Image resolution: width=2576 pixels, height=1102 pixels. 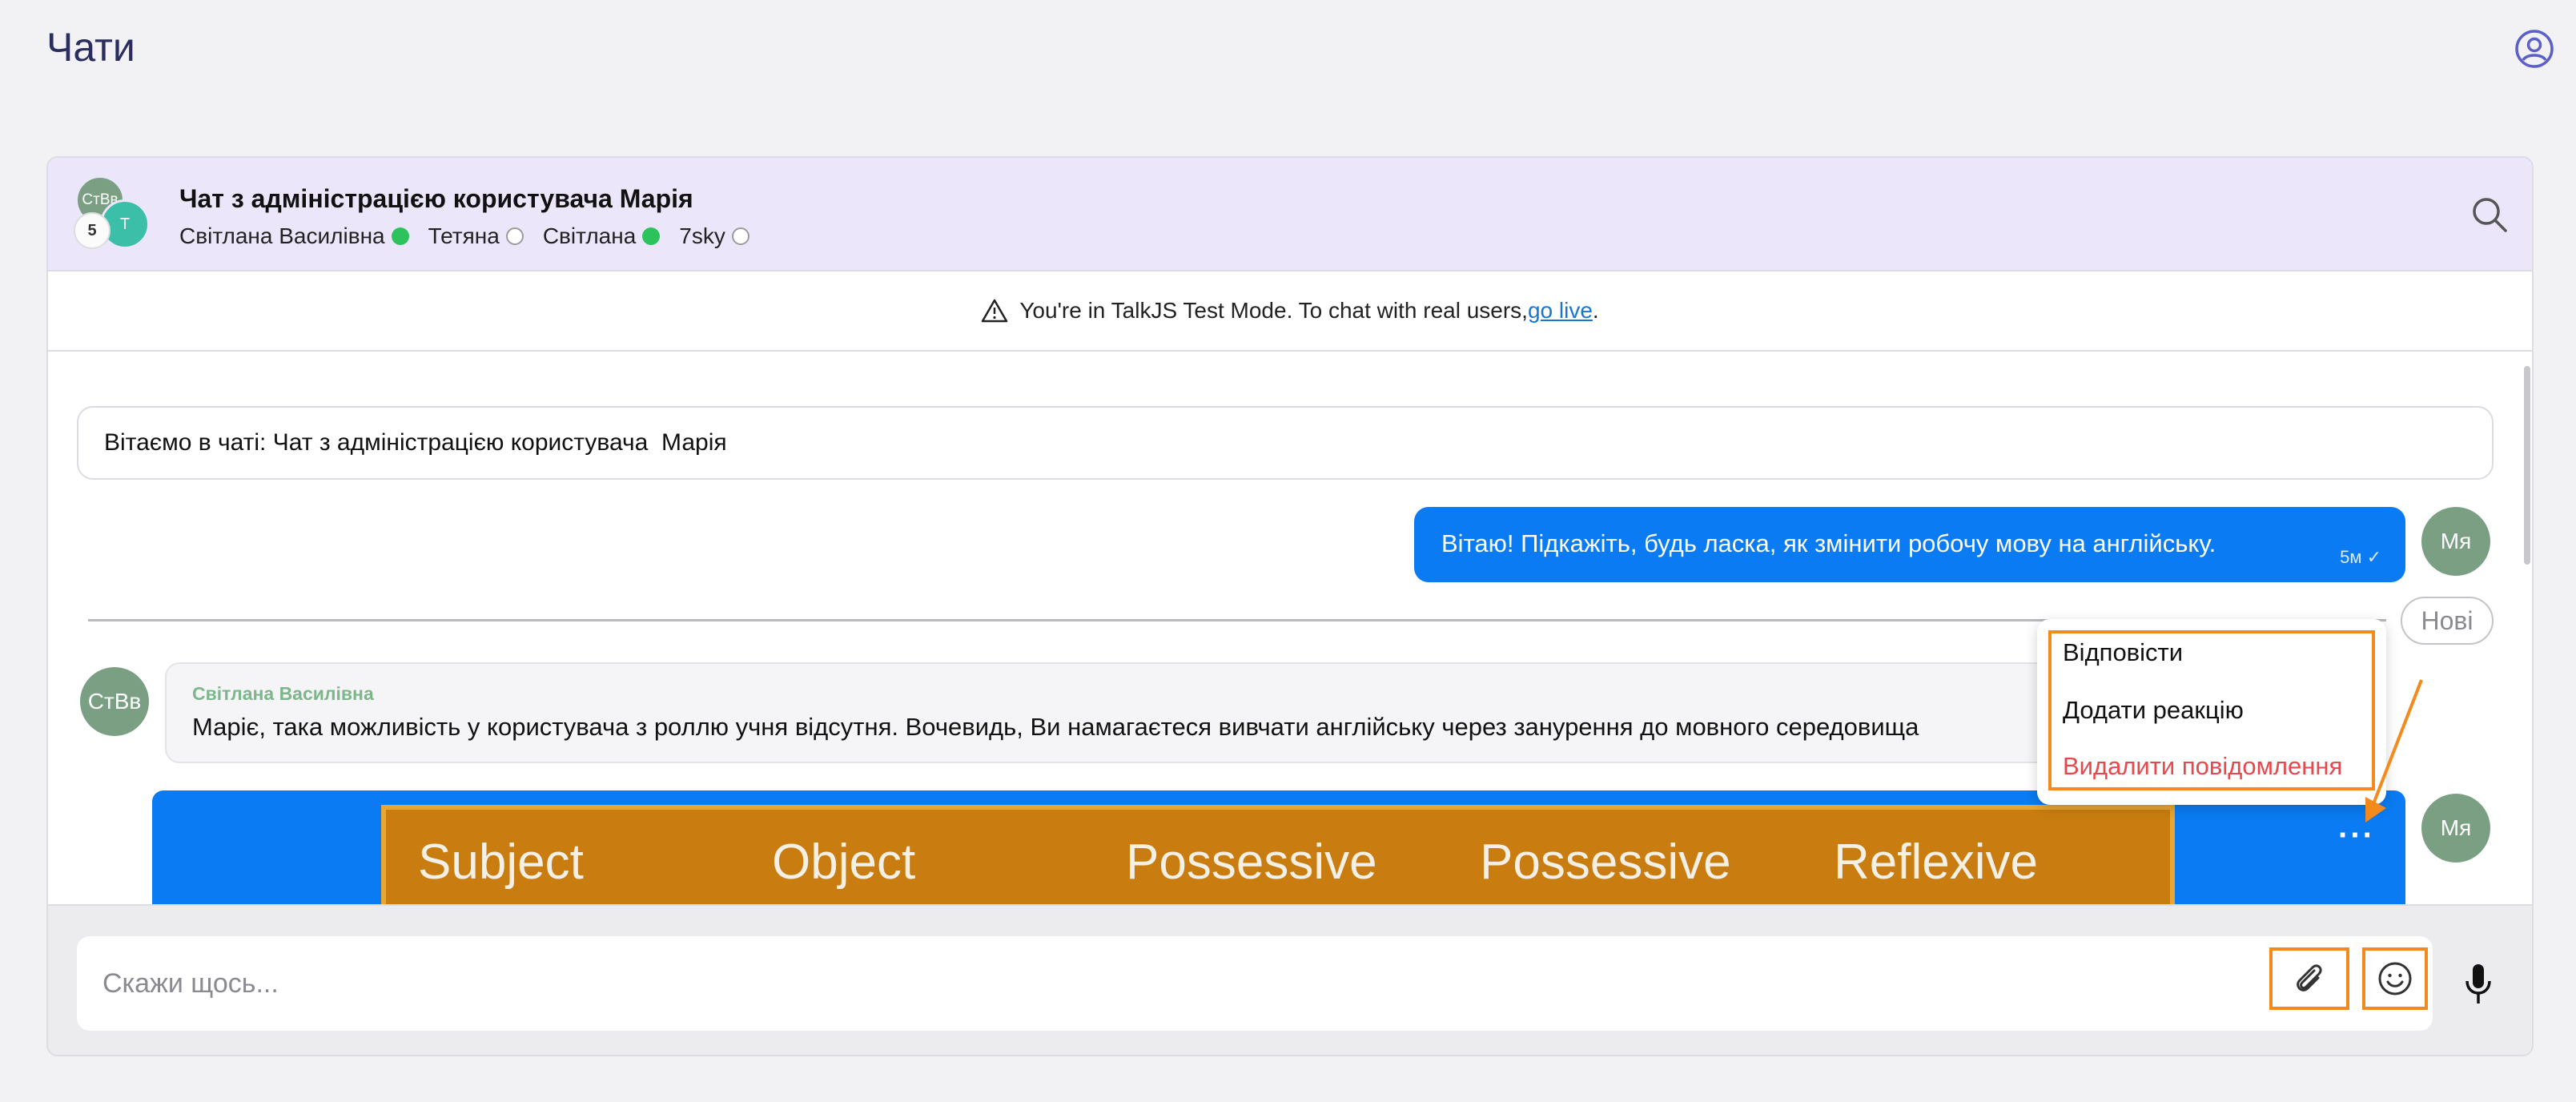 I want to click on page-title: Чати, so click(x=90, y=48).